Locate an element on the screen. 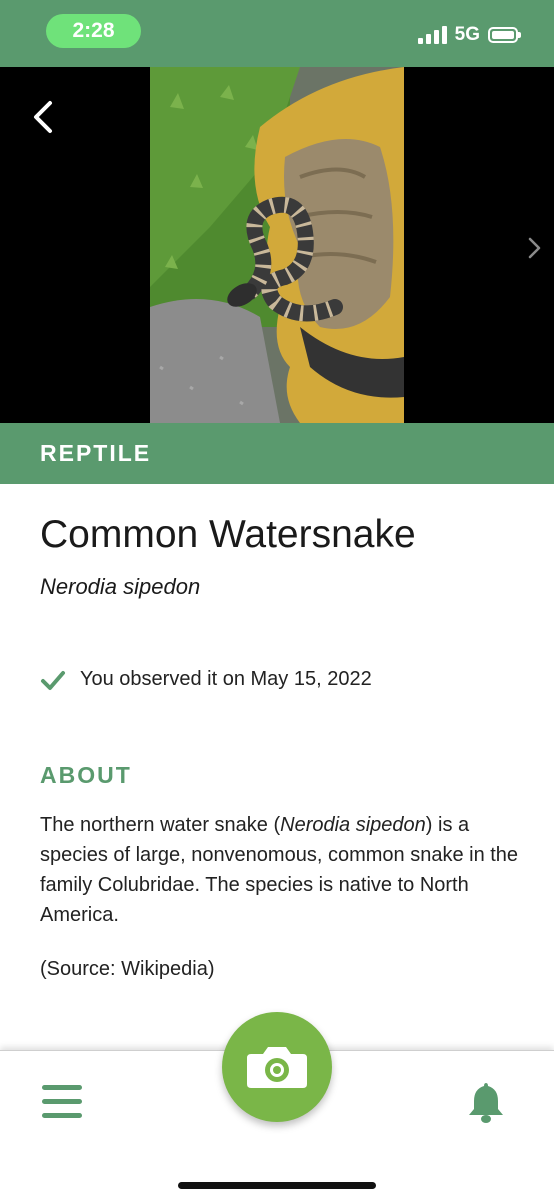 This screenshot has width=554, height=1201. menu-icon is located at coordinates (63, 1101).